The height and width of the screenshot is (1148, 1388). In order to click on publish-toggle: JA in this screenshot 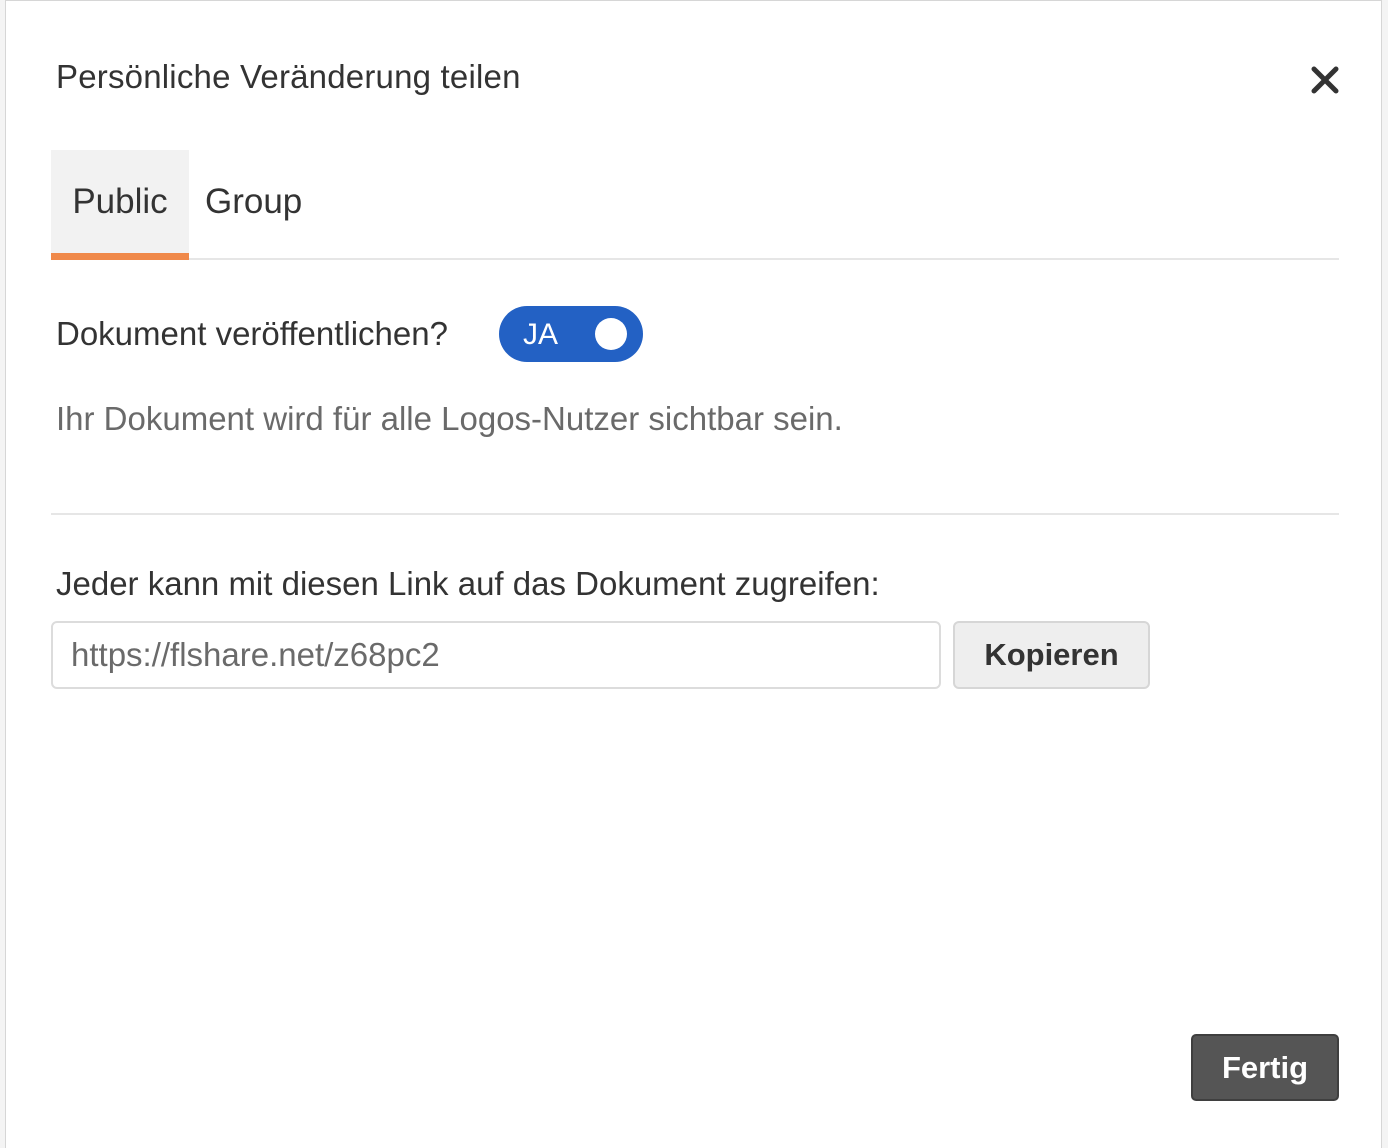, I will do `click(571, 334)`.